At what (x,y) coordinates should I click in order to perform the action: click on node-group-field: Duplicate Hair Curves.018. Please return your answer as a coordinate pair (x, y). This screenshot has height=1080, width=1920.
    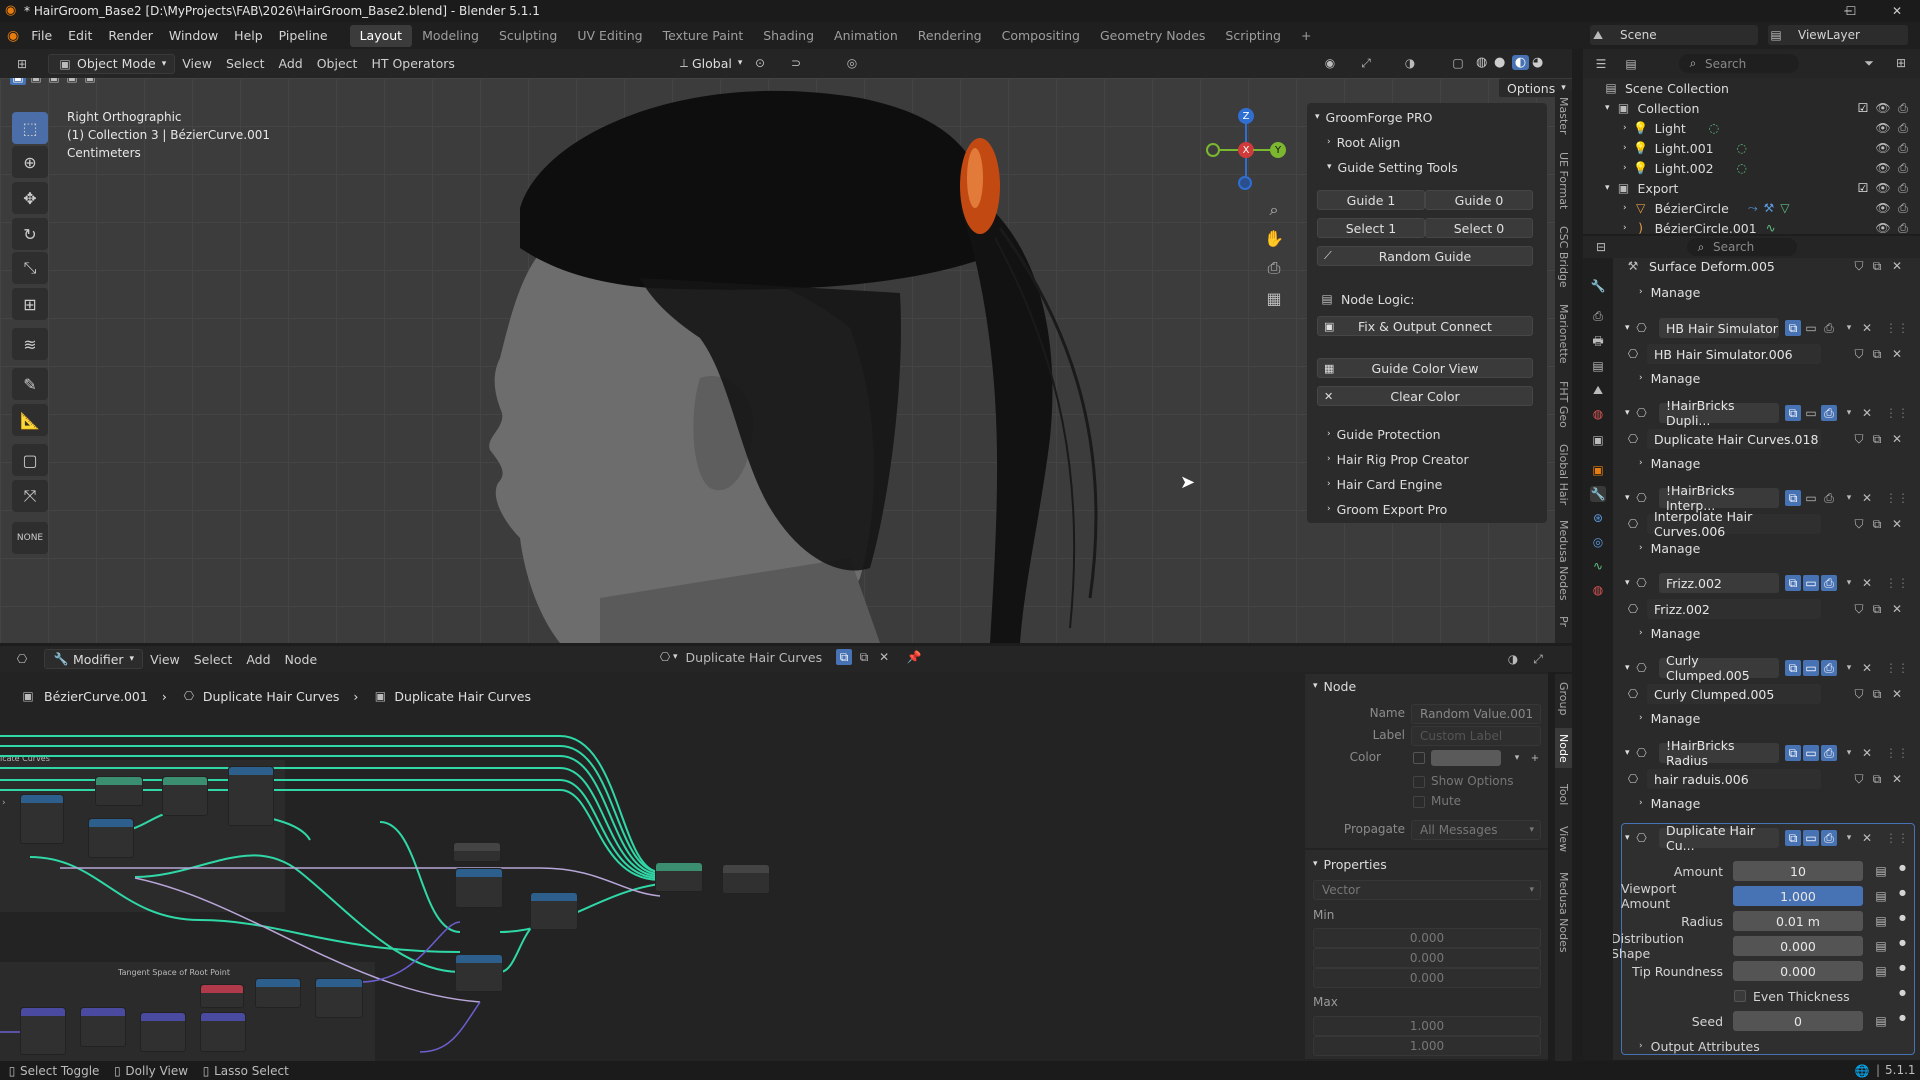
    Looking at the image, I should click on (1734, 439).